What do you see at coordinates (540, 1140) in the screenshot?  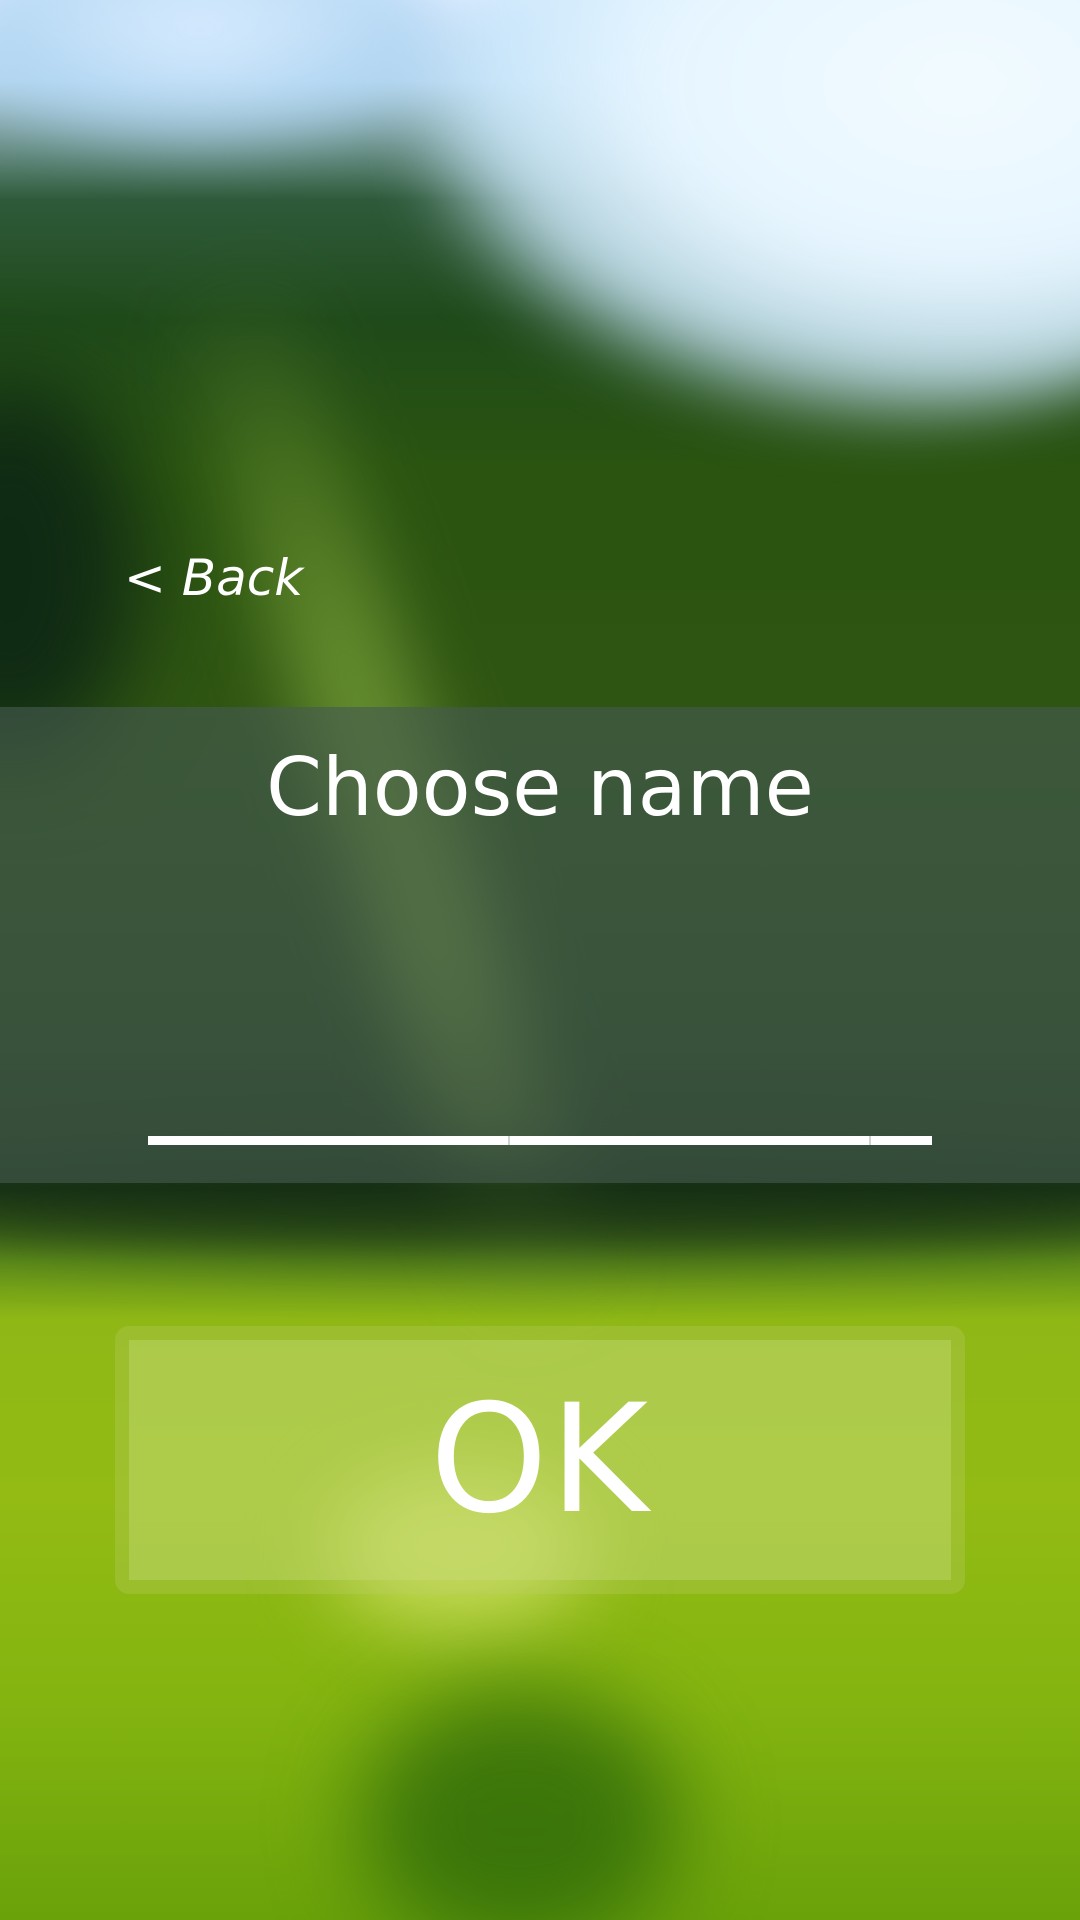 I see `name-input-underline` at bounding box center [540, 1140].